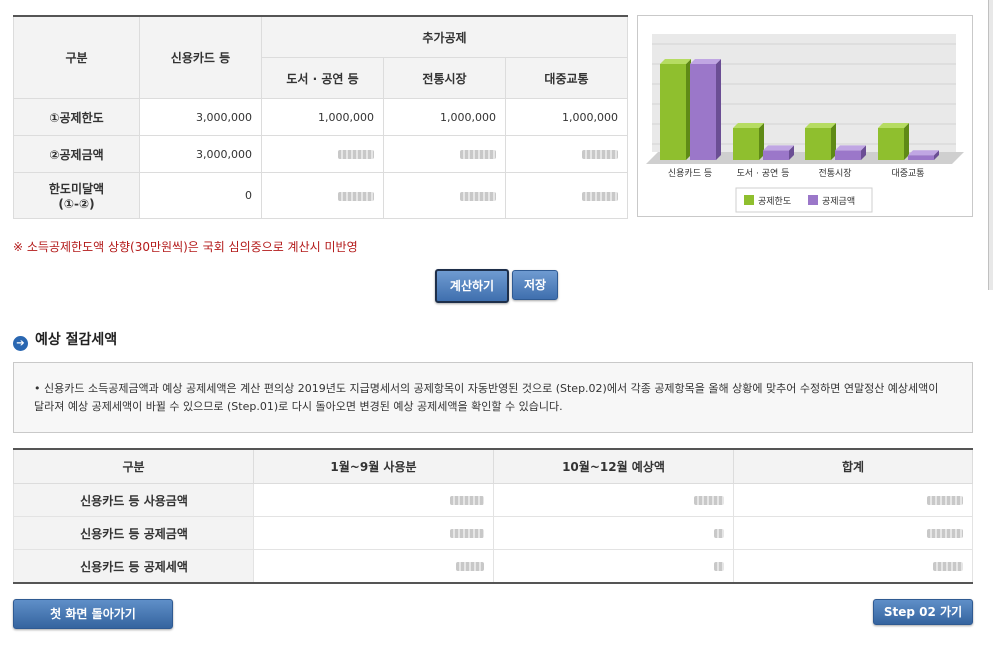 The width and height of the screenshot is (993, 659). What do you see at coordinates (133, 533) in the screenshot?
I see `row-label: 신용카드 등 공제금액` at bounding box center [133, 533].